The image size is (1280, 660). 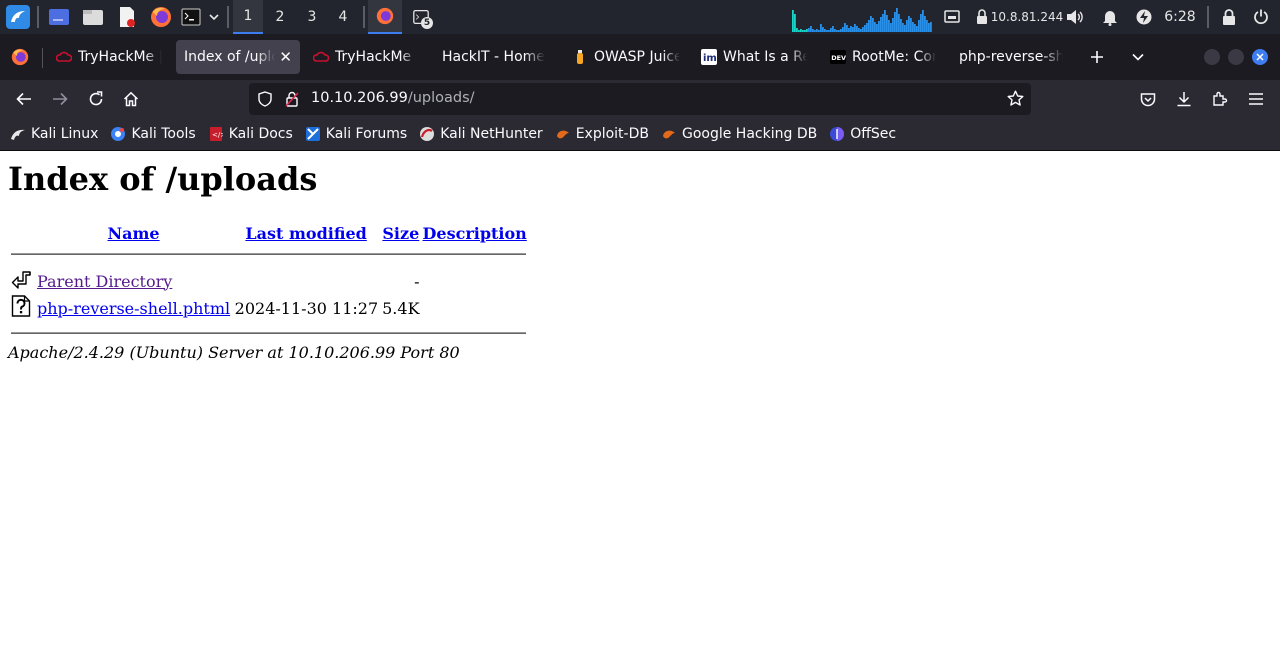 I want to click on tab-index-of-uploads: Index of /uploads ✕, so click(x=238, y=57).